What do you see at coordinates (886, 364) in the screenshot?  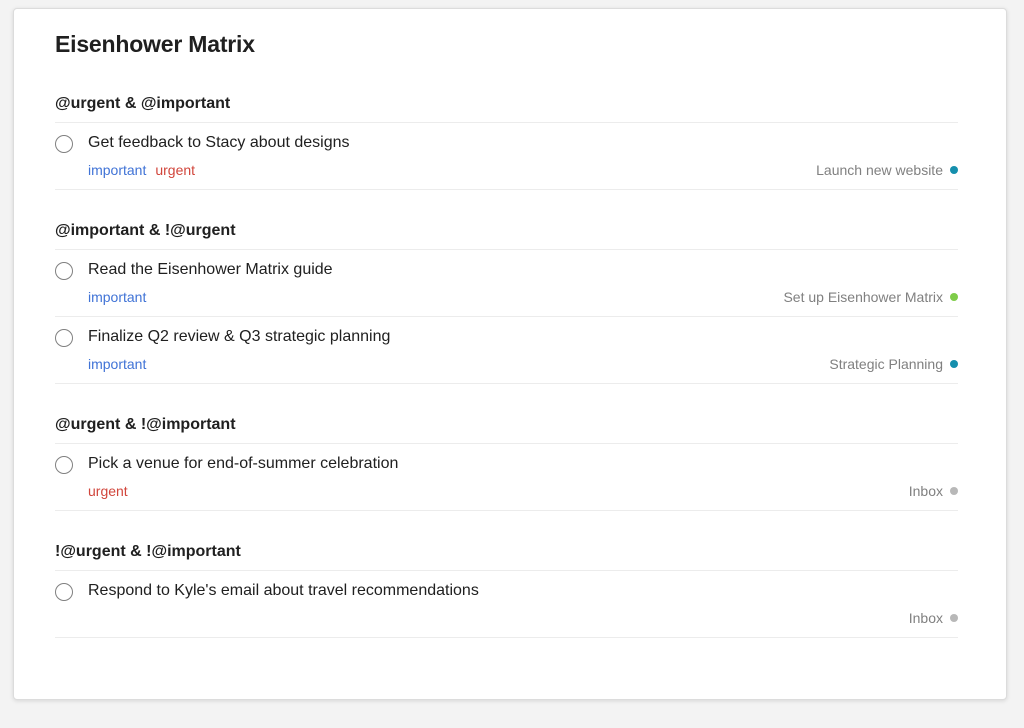 I see `project-name: Strategic Planning` at bounding box center [886, 364].